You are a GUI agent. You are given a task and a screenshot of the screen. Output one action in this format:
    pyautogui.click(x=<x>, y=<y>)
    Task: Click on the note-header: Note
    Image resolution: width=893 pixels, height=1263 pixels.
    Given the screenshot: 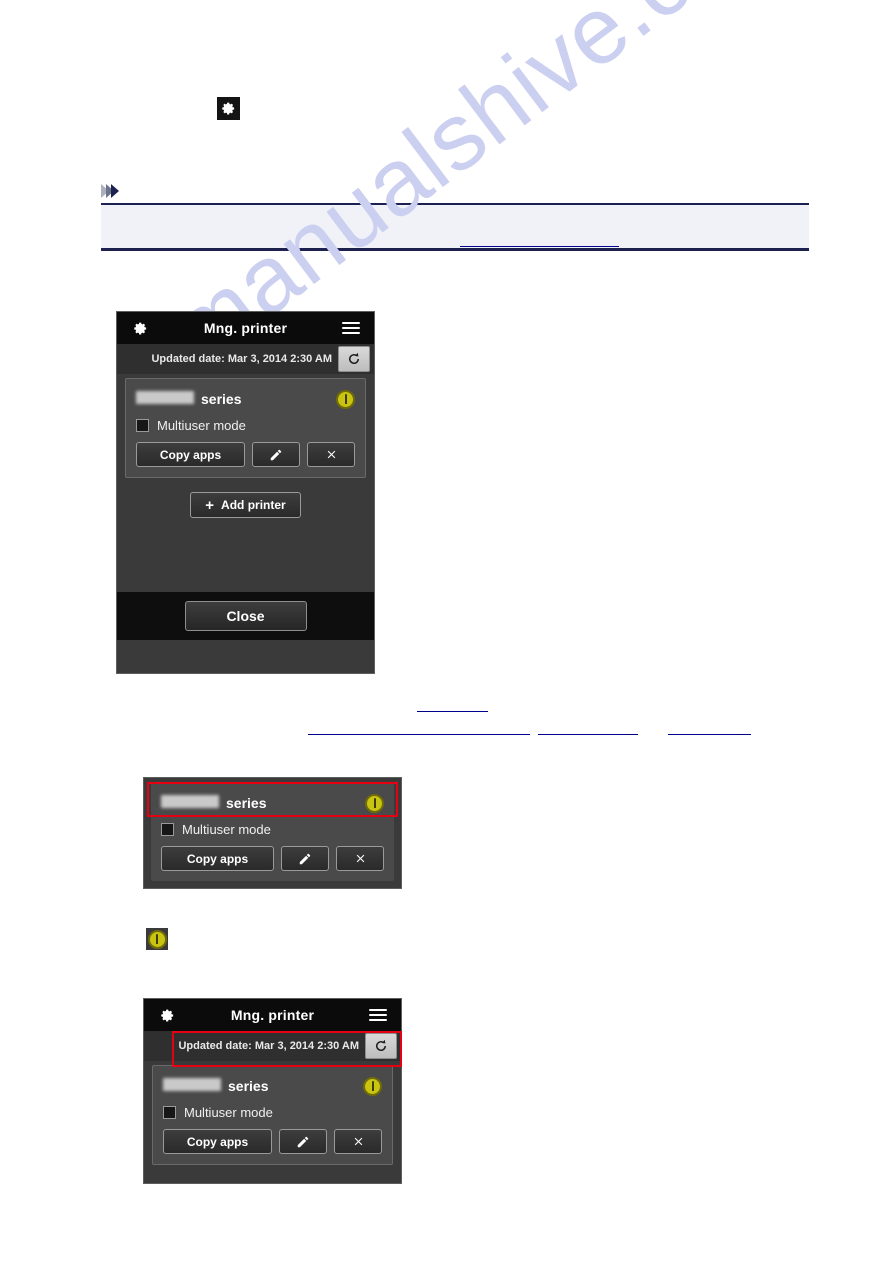 What is the action you would take?
    pyautogui.click(x=455, y=190)
    